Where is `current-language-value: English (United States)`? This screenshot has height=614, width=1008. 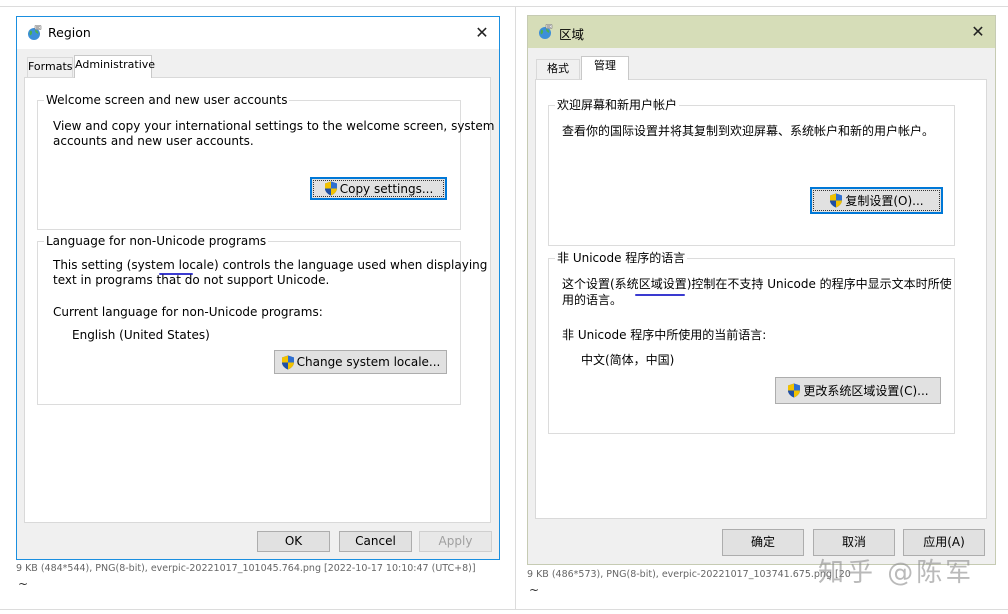 current-language-value: English (United States) is located at coordinates (141, 335).